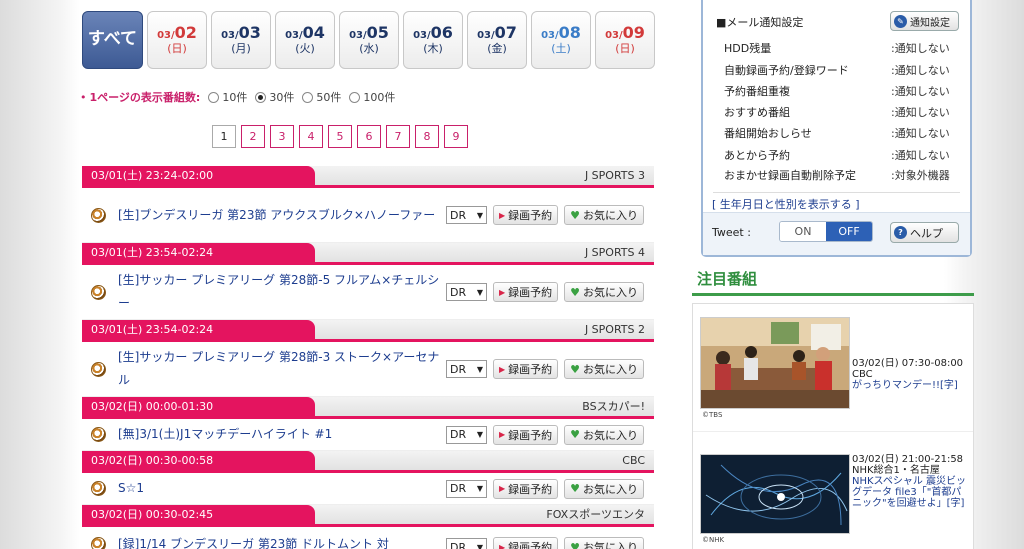  What do you see at coordinates (908, 363) in the screenshot?
I see `featured-time: 03/02(日) 07:30-08:00` at bounding box center [908, 363].